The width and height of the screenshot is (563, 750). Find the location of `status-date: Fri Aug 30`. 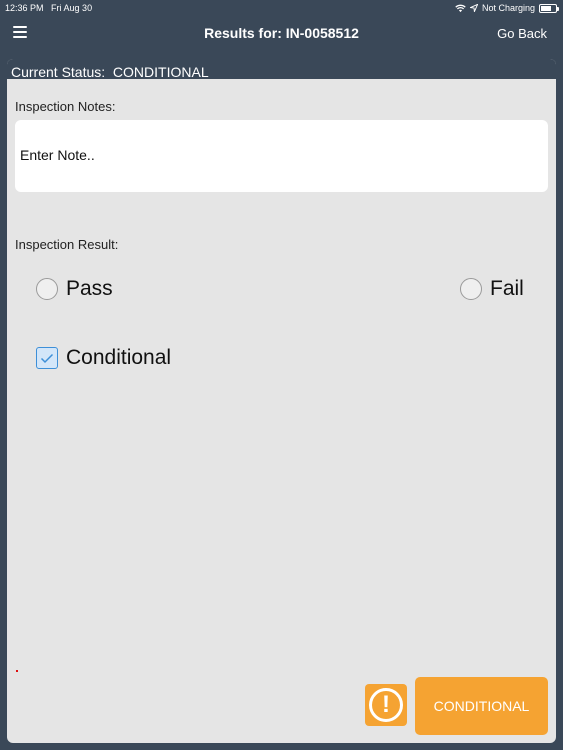

status-date: Fri Aug 30 is located at coordinates (72, 8).